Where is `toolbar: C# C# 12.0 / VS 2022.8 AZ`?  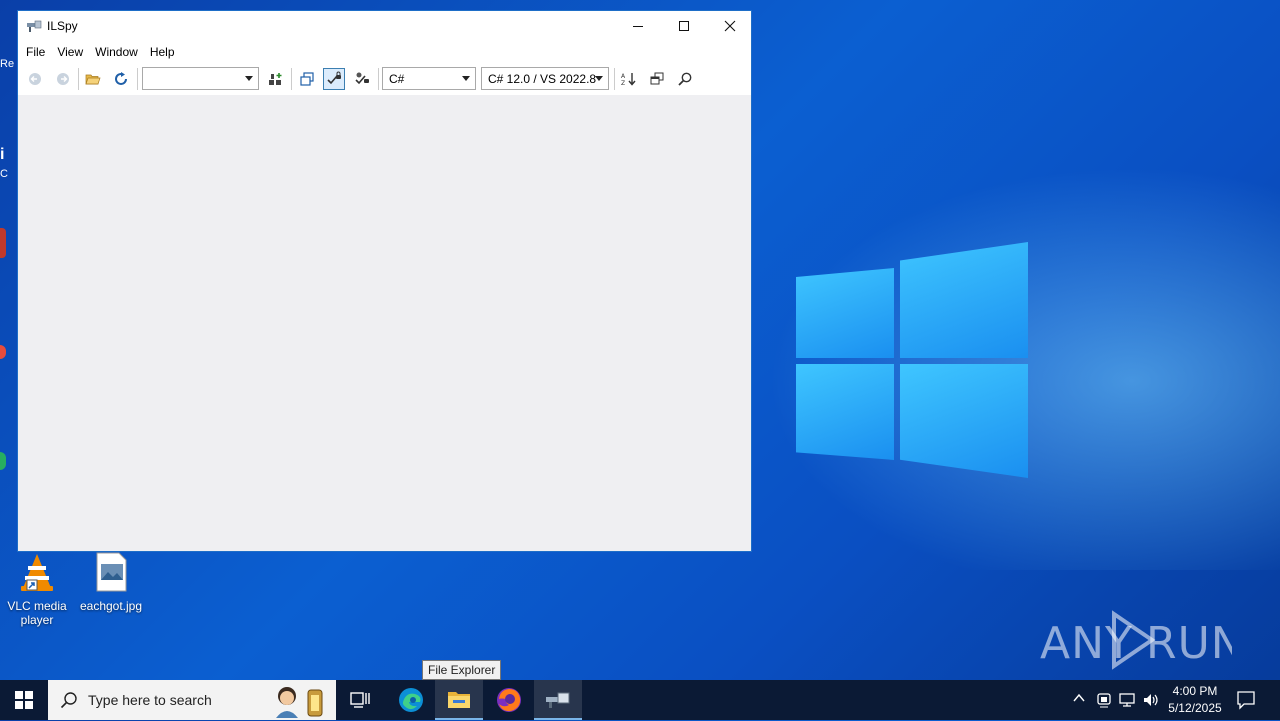 toolbar: C# C# 12.0 / VS 2022.8 AZ is located at coordinates (384, 79).